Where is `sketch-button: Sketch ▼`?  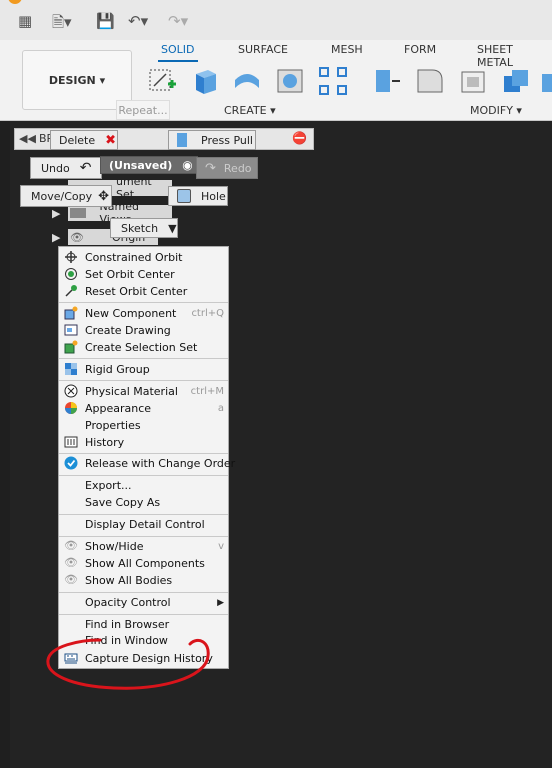 sketch-button: Sketch ▼ is located at coordinates (144, 228).